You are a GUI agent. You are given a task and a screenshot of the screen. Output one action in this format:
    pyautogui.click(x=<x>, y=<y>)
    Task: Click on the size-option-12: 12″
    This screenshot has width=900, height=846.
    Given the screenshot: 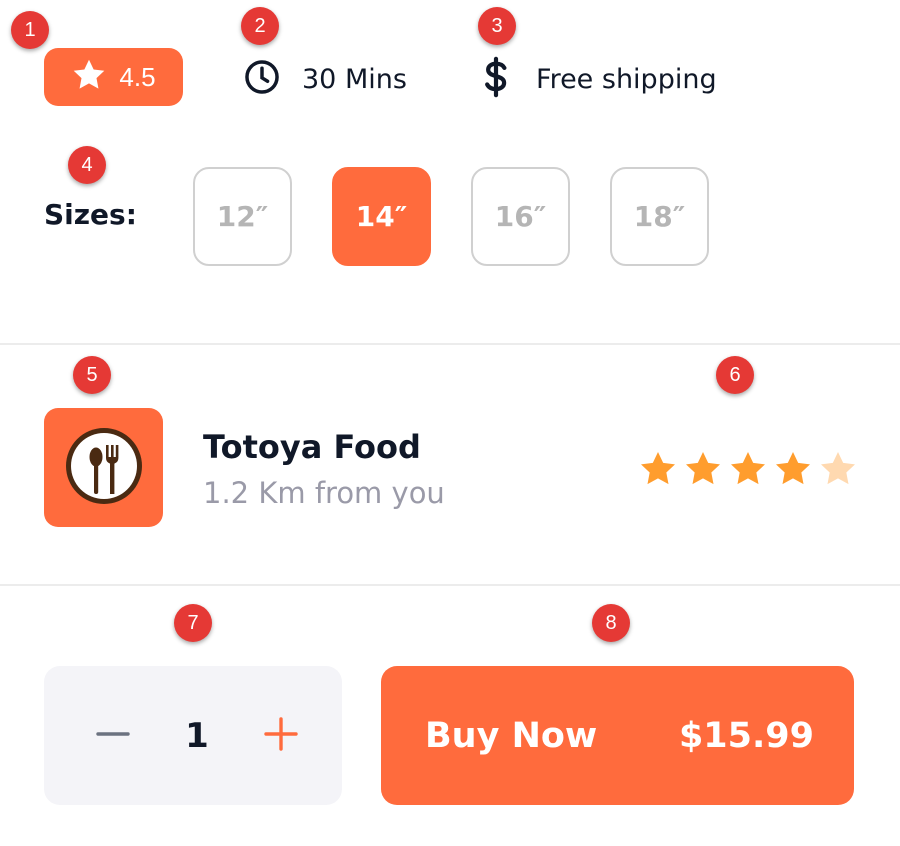 What is the action you would take?
    pyautogui.click(x=242, y=216)
    